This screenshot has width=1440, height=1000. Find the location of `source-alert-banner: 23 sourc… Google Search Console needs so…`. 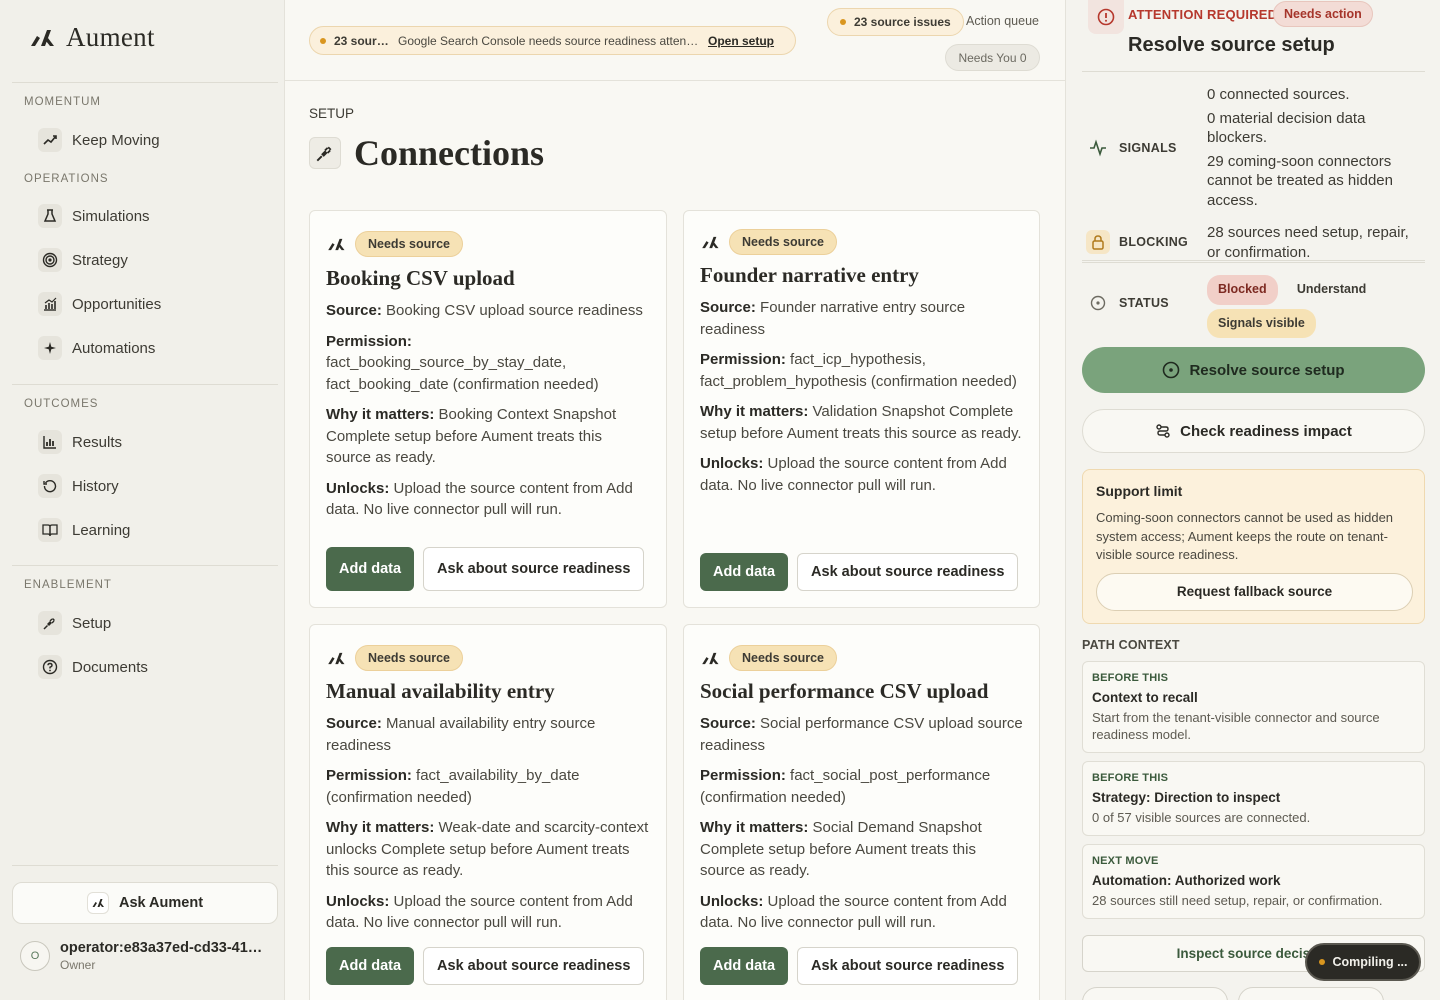

source-alert-banner: 23 sourc… Google Search Console needs so… is located at coordinates (552, 40).